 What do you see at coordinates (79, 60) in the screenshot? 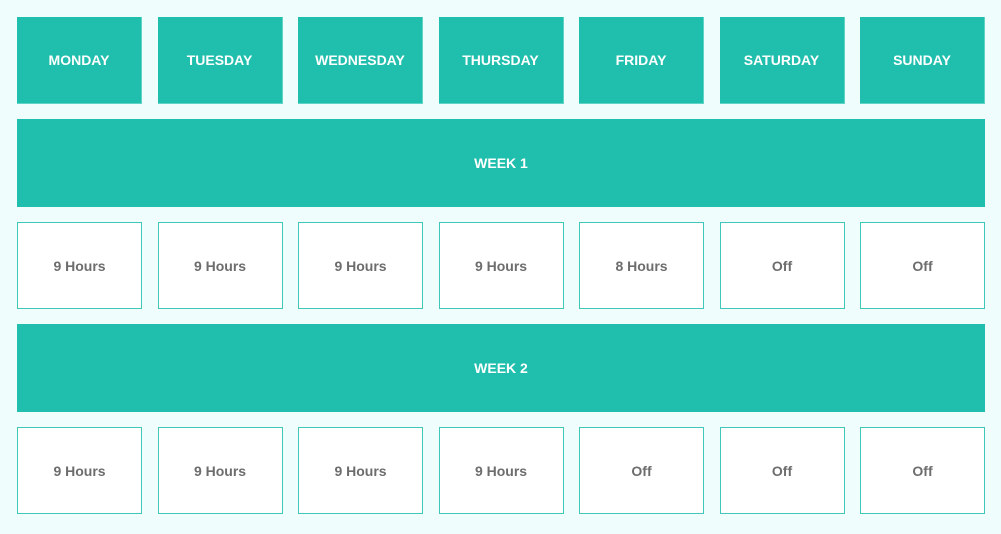
I see `day-header-monday: MONDAY` at bounding box center [79, 60].